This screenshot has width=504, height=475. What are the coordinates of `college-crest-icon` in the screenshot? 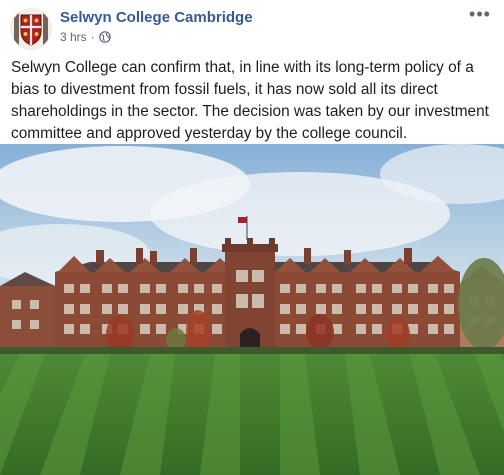 It's located at (31, 29).